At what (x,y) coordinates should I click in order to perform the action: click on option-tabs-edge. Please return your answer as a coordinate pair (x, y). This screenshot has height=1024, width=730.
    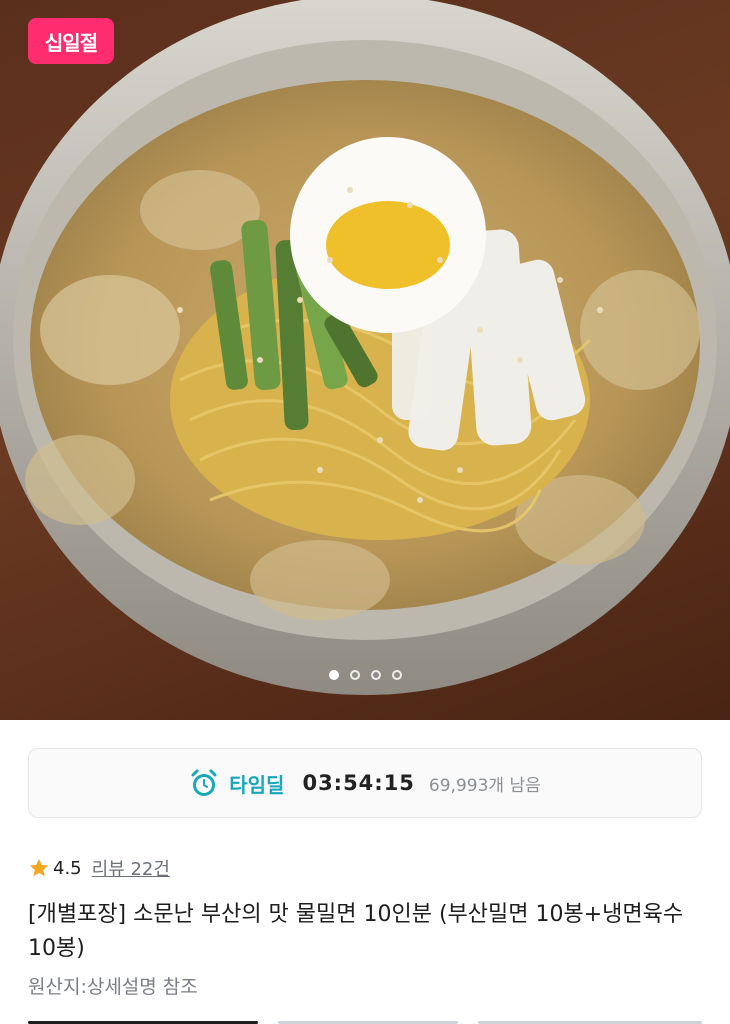
    Looking at the image, I should click on (365, 1021).